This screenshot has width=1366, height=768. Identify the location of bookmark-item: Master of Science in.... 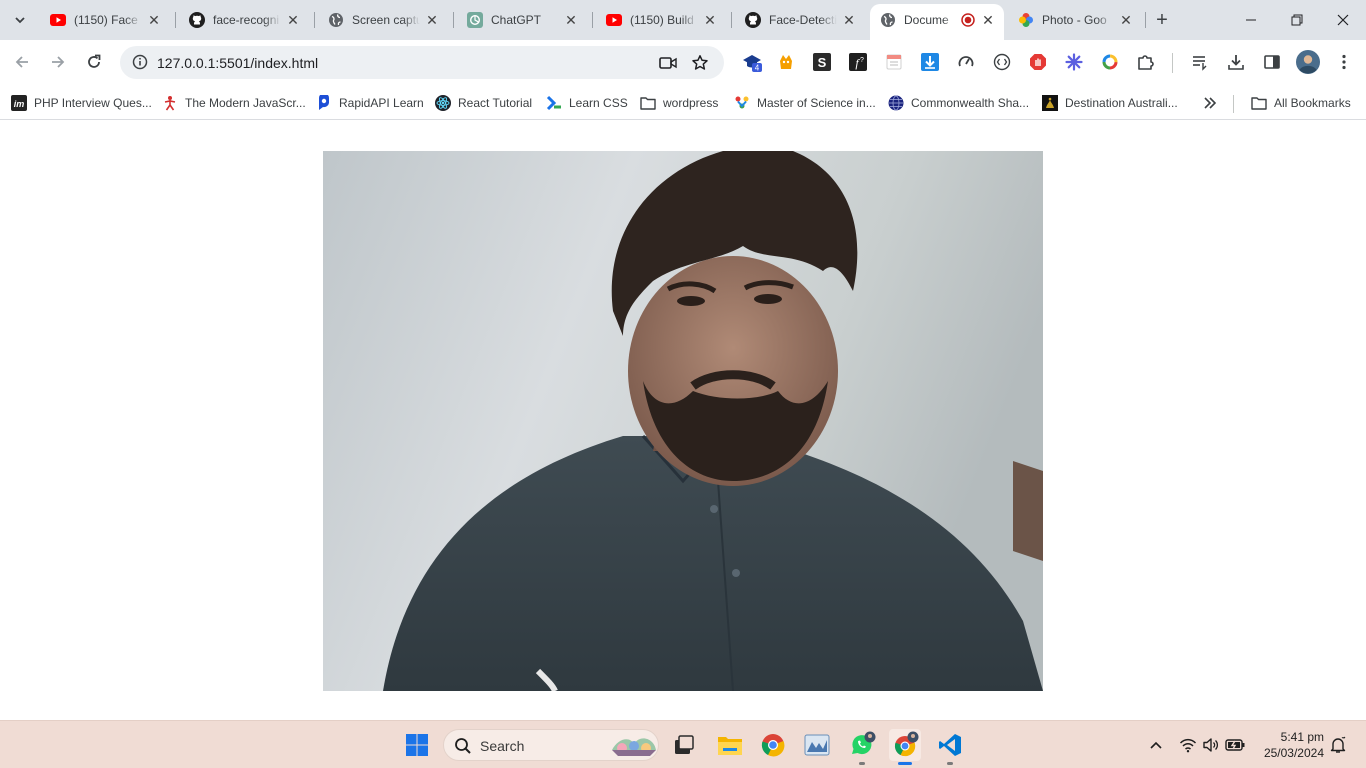
(805, 103).